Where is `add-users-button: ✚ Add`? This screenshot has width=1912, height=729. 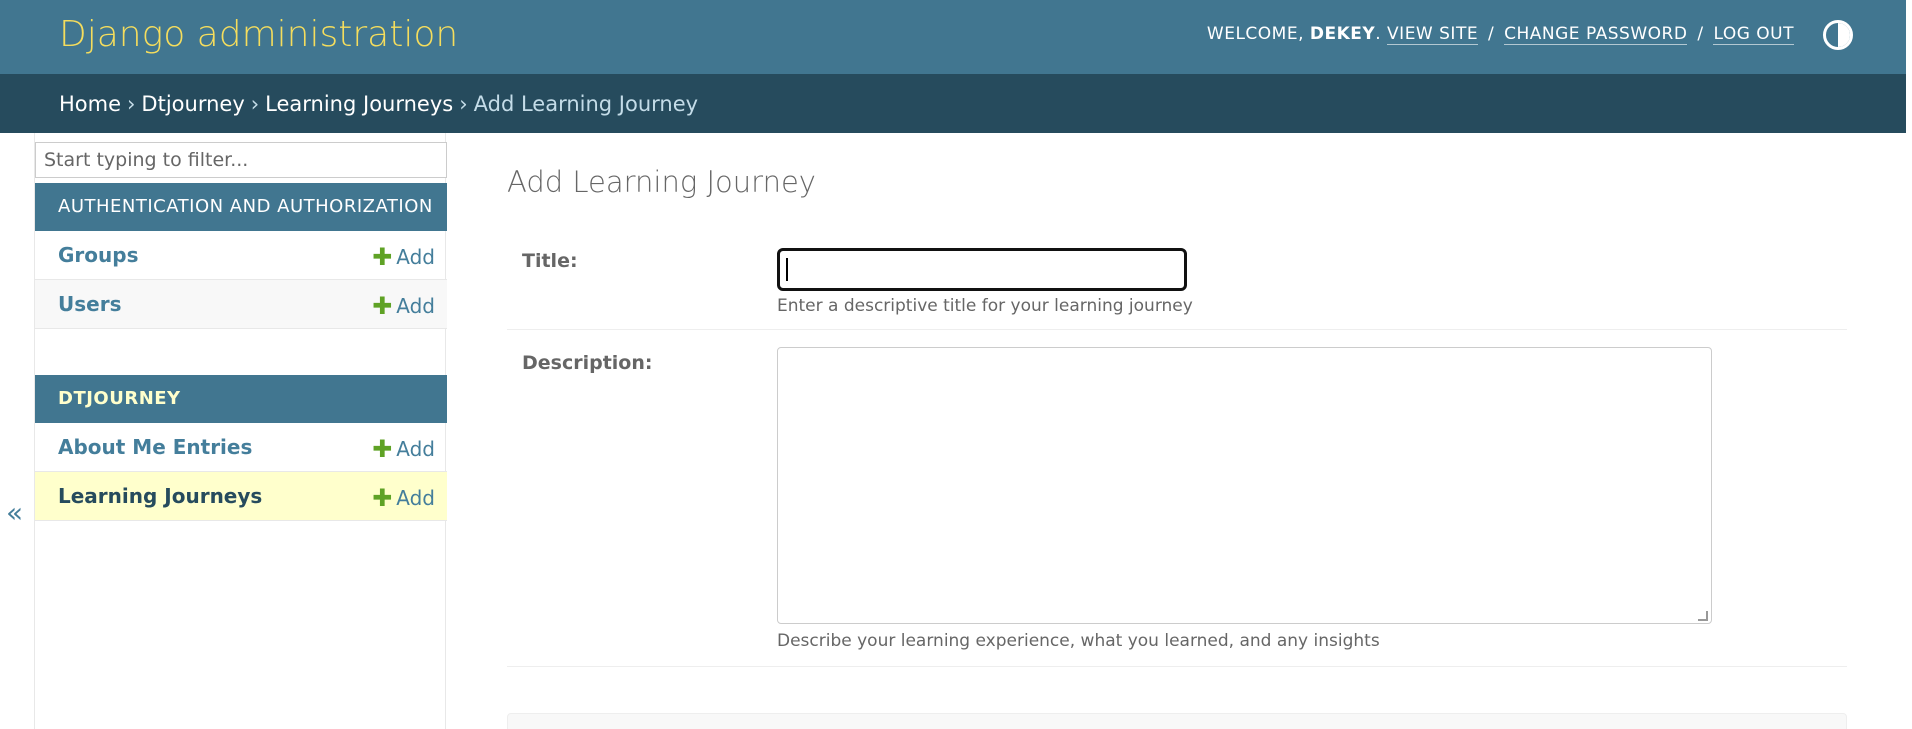
add-users-button: ✚ Add is located at coordinates (403, 305).